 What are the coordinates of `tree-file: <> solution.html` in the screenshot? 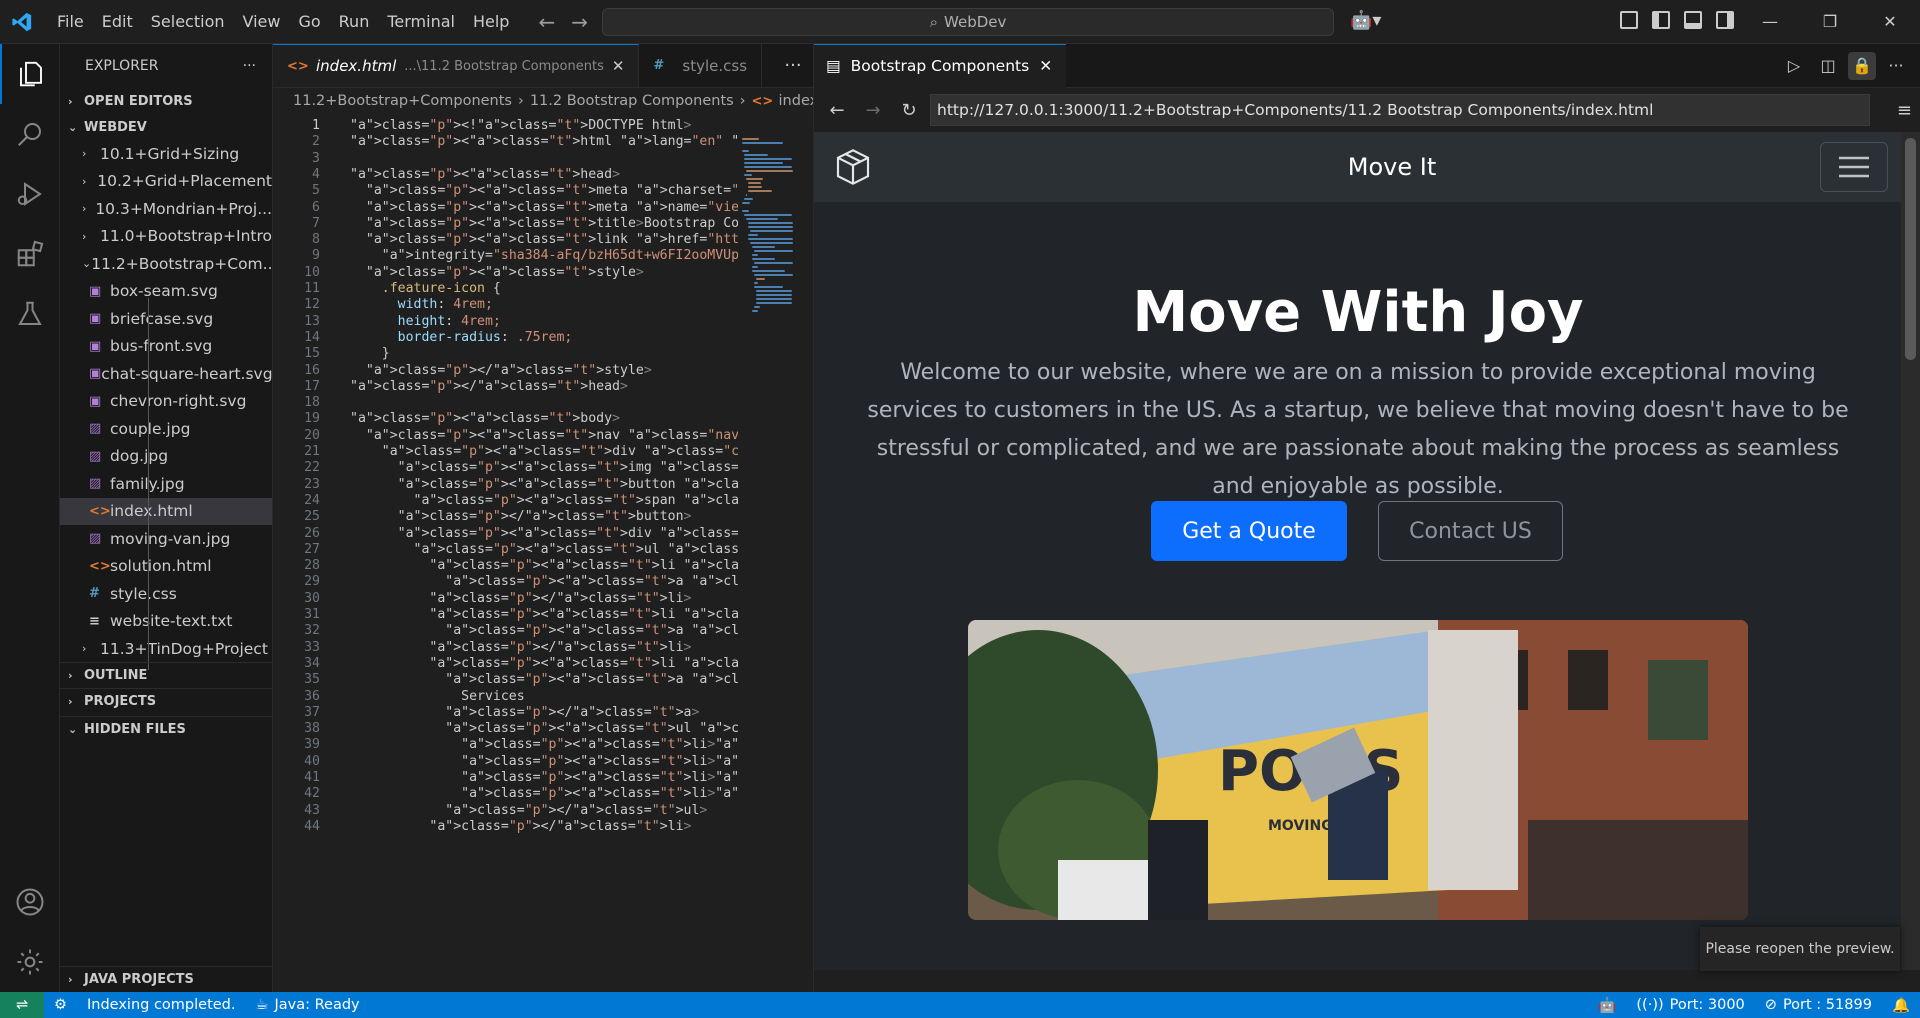 It's located at (166, 567).